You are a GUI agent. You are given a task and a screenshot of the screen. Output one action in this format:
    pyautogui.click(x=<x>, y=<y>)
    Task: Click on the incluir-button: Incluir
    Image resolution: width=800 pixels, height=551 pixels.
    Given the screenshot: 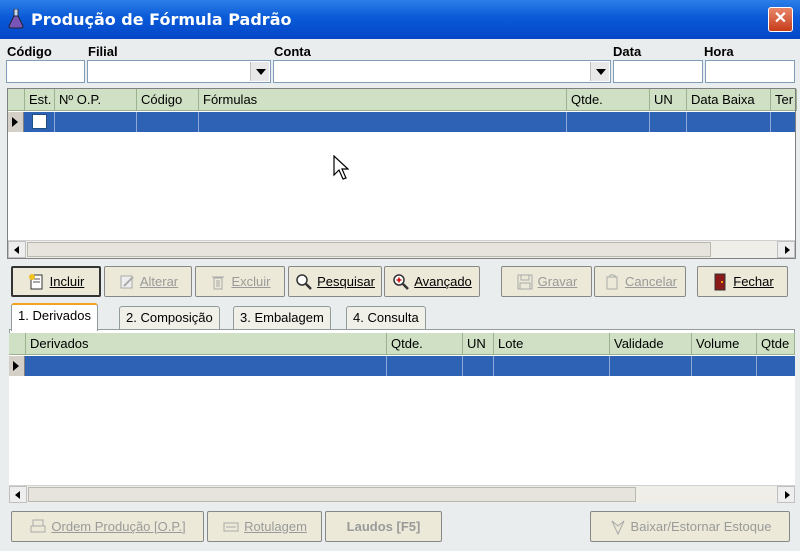 What is the action you would take?
    pyautogui.click(x=56, y=281)
    